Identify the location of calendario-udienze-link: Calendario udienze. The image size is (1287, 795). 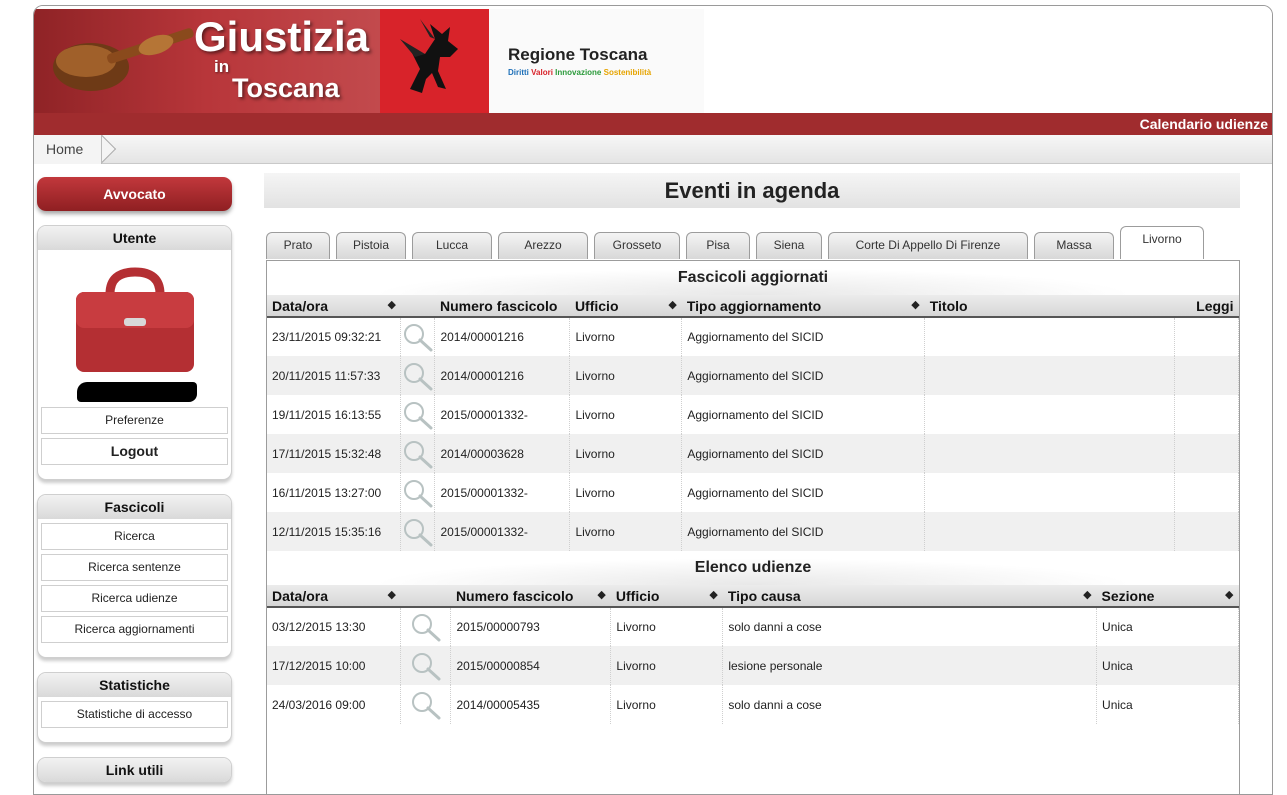
(1204, 124).